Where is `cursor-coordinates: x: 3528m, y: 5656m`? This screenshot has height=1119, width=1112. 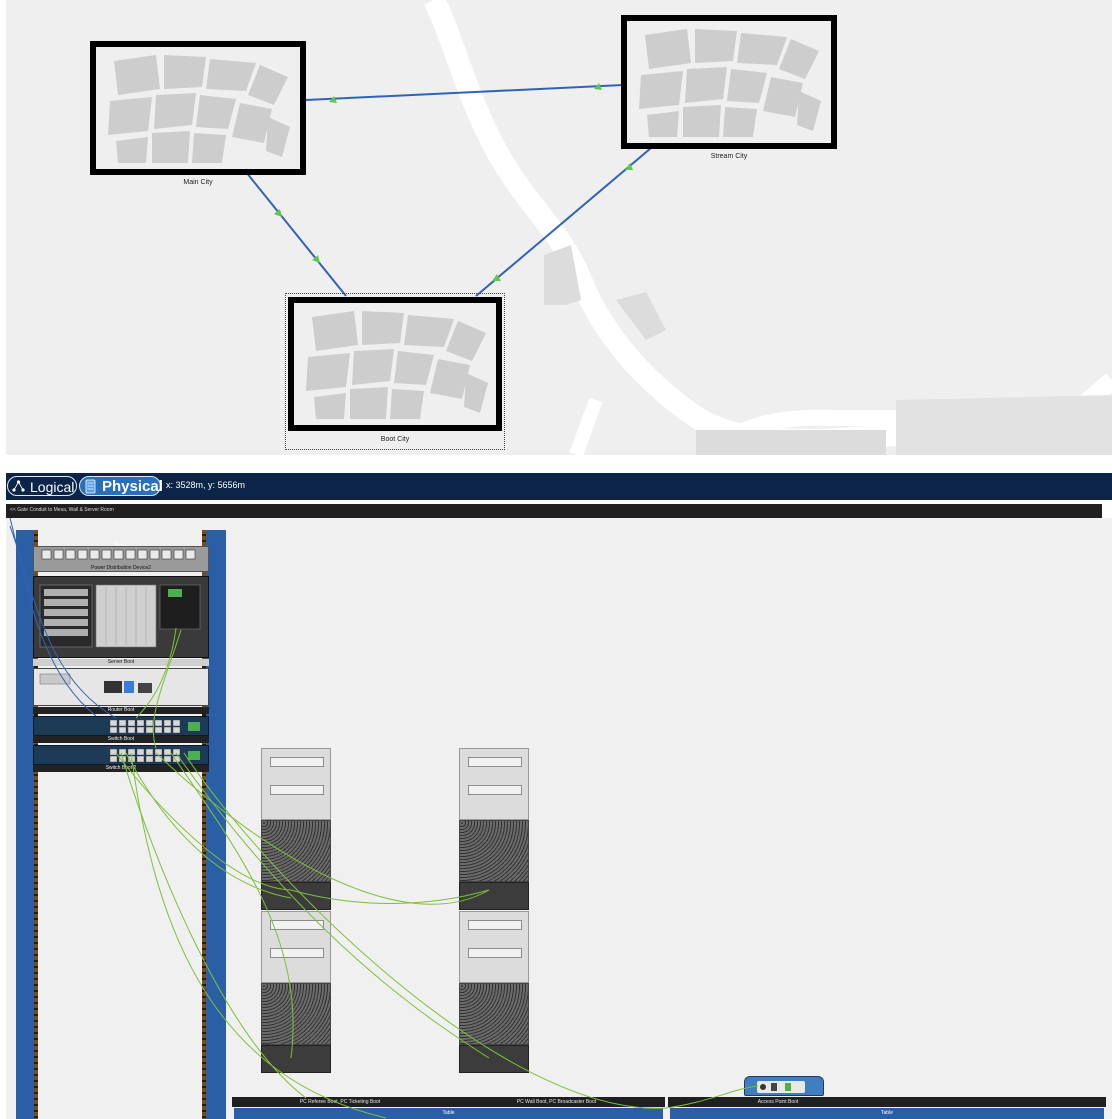 cursor-coordinates: x: 3528m, y: 5656m is located at coordinates (206, 485).